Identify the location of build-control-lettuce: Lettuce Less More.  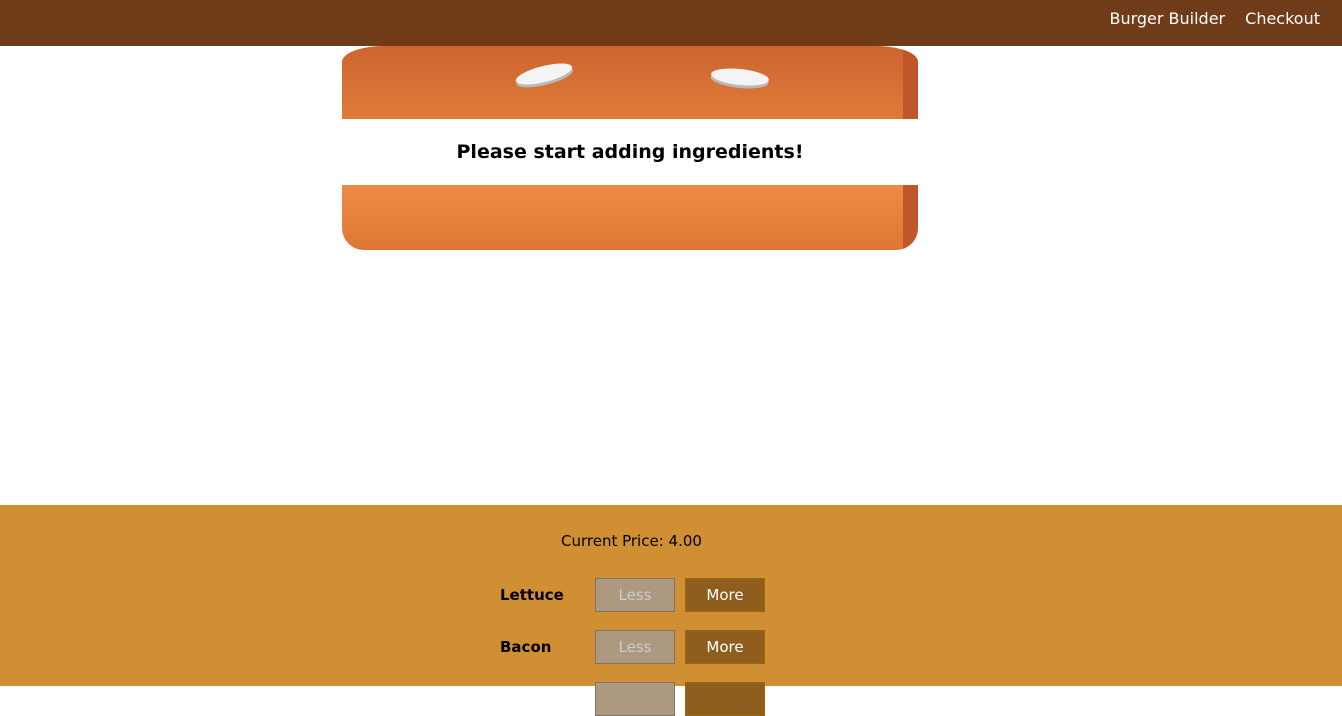
(632, 595).